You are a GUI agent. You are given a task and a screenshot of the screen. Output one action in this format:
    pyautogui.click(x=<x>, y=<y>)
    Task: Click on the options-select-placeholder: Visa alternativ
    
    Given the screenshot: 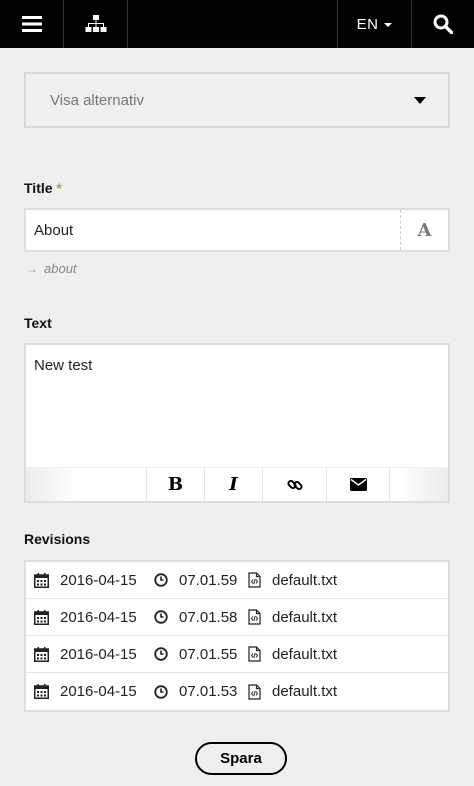 What is the action you would take?
    pyautogui.click(x=97, y=100)
    